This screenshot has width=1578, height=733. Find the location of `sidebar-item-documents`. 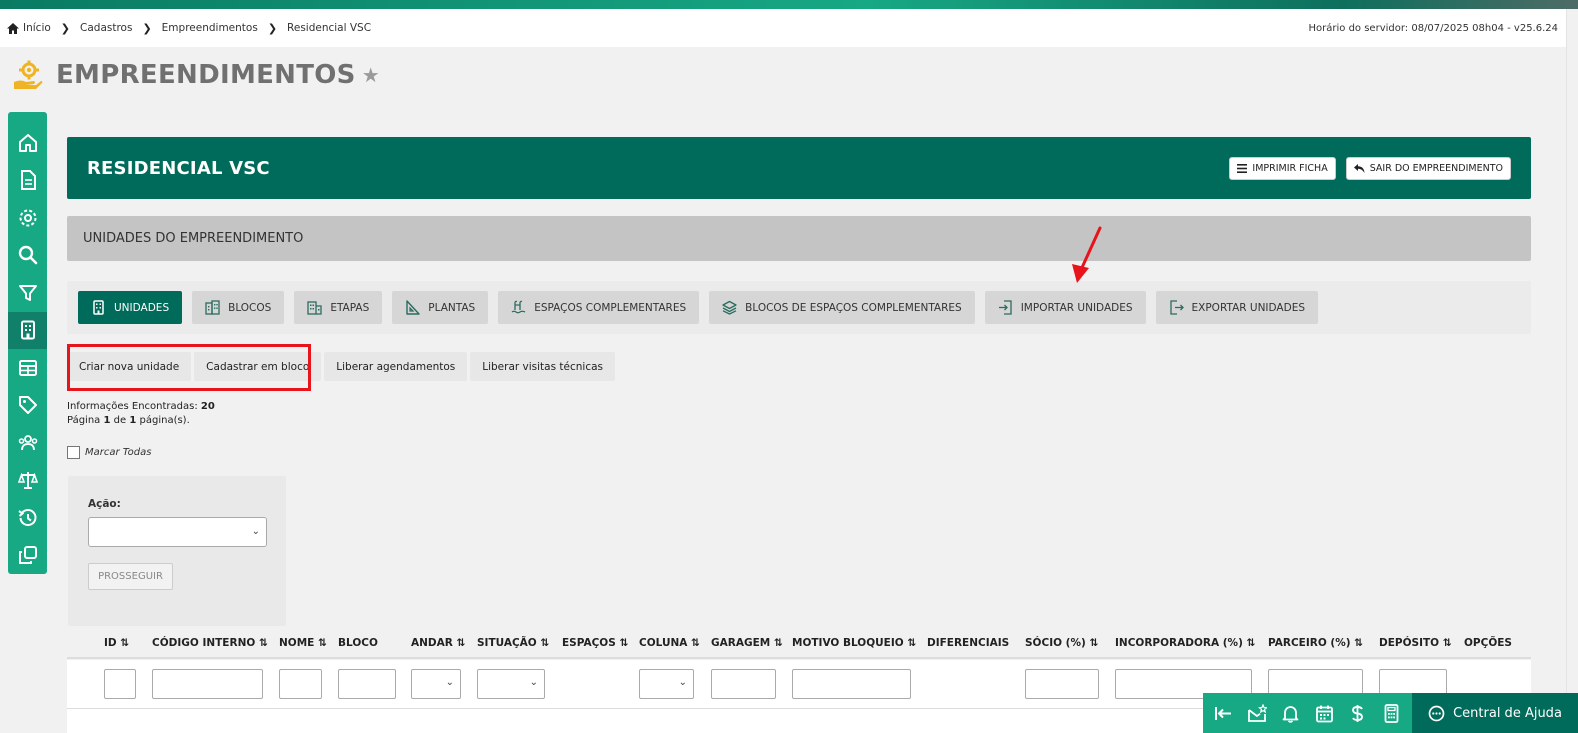

sidebar-item-documents is located at coordinates (27, 181).